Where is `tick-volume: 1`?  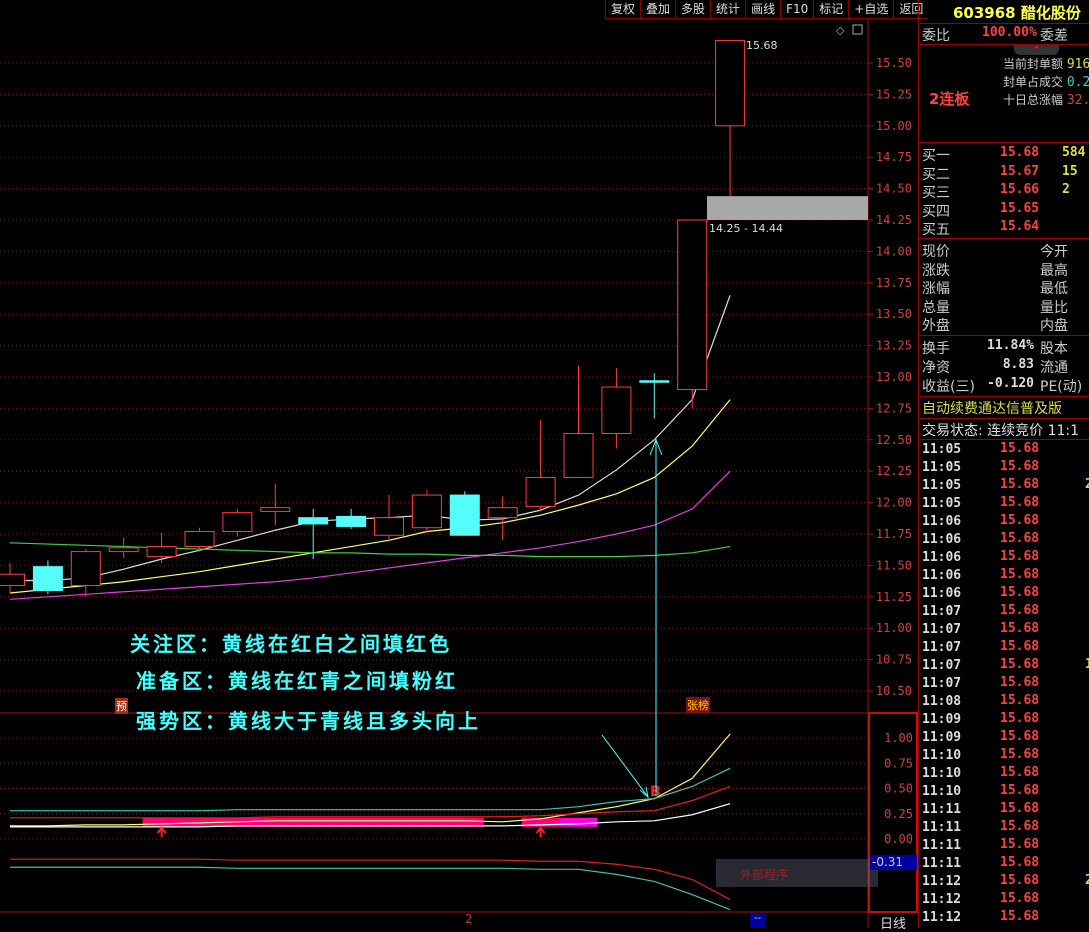
tick-volume: 1 is located at coordinates (1087, 664).